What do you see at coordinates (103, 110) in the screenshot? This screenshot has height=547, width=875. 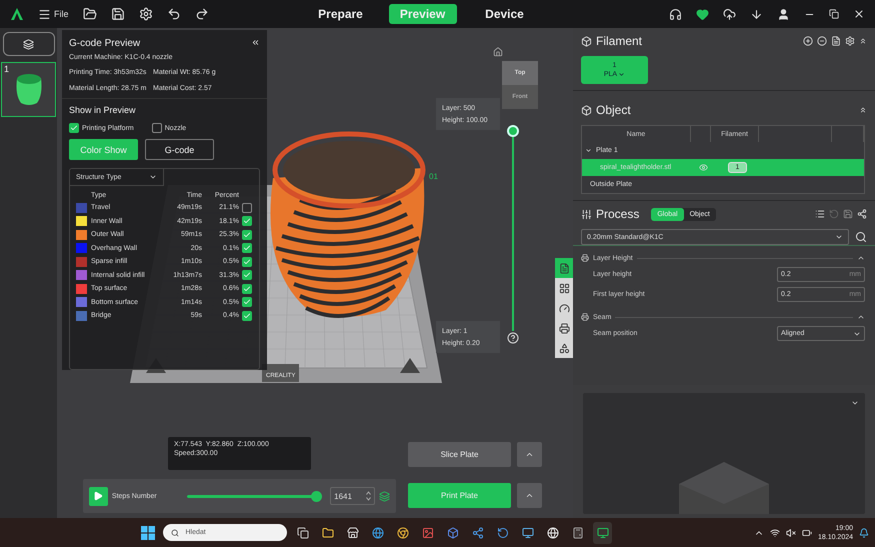 I see `section-title: Show in Preview` at bounding box center [103, 110].